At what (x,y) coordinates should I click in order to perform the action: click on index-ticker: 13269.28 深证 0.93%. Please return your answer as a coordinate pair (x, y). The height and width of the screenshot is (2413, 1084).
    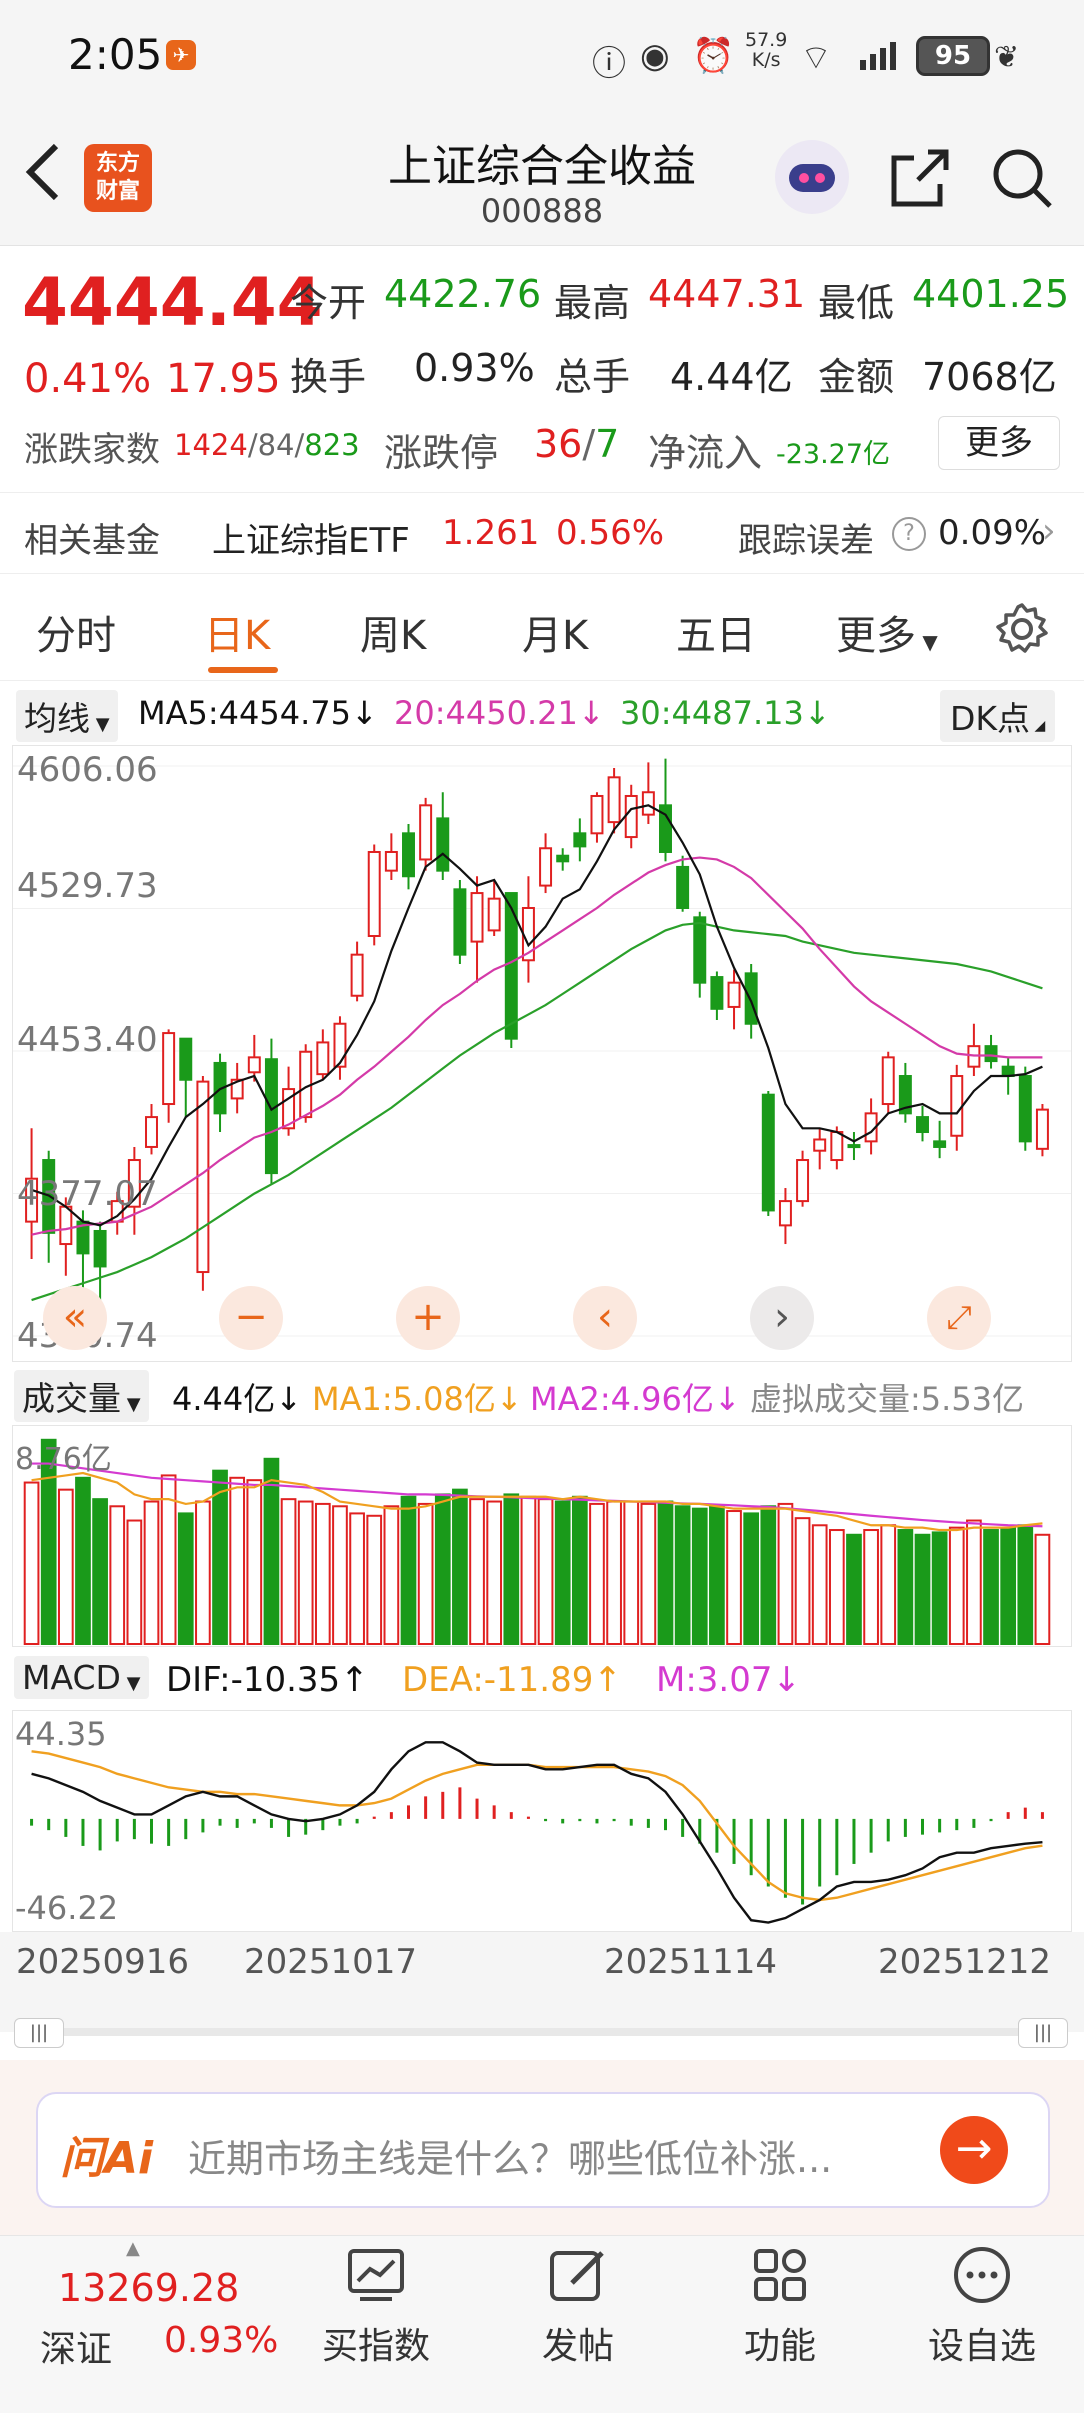
    Looking at the image, I should click on (150, 2335).